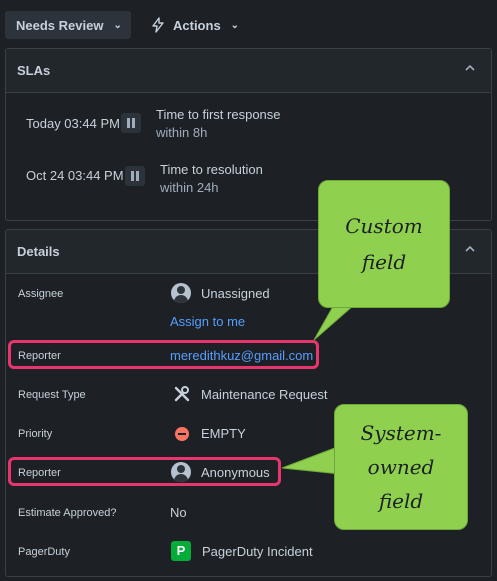  Describe the element at coordinates (189, 187) in the screenshot. I see `sla-target: within 24h` at that location.